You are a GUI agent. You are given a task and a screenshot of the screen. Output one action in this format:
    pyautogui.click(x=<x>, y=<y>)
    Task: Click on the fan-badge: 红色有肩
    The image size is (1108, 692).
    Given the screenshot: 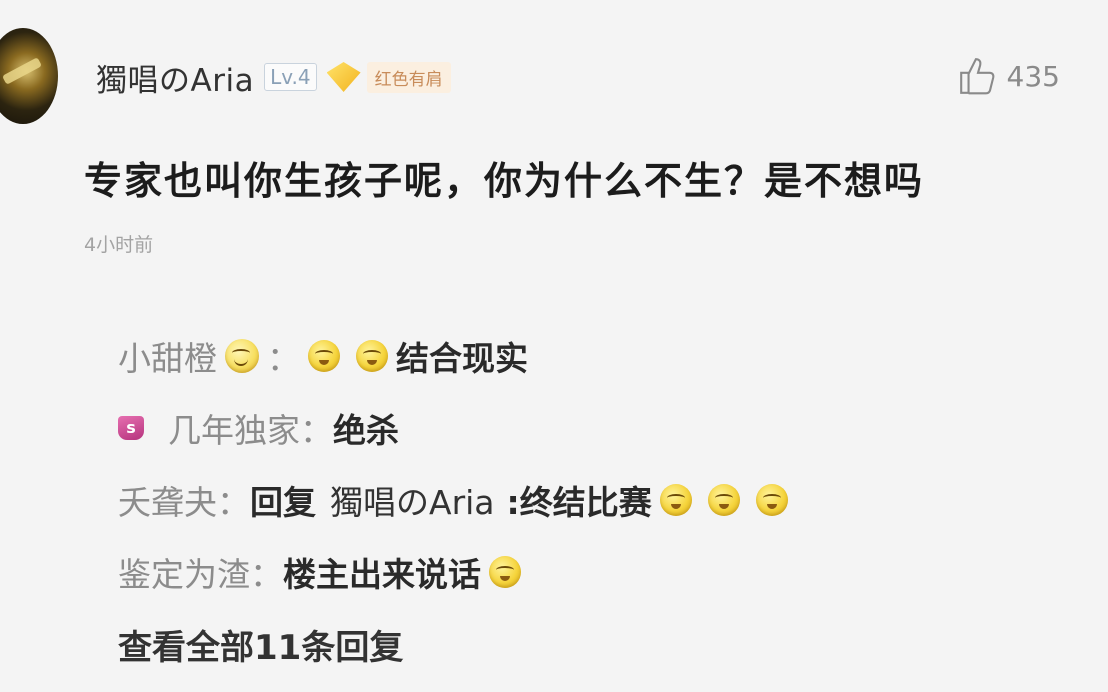 What is the action you would take?
    pyautogui.click(x=388, y=77)
    